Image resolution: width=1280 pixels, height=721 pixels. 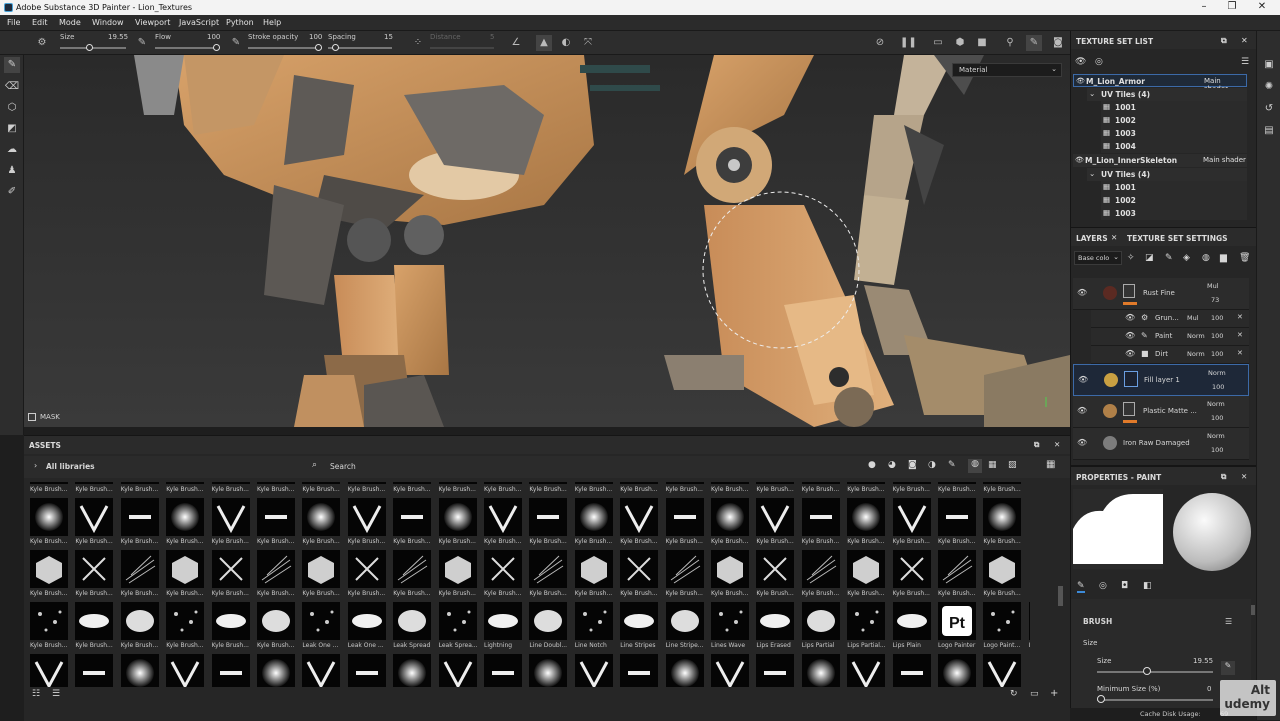 I want to click on texture-set-icon: ▣, so click(x=1269, y=65).